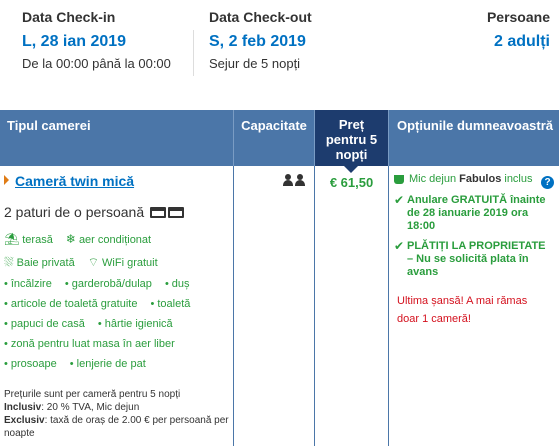 This screenshot has height=446, width=559. I want to click on price-header-pointer, so click(351, 169).